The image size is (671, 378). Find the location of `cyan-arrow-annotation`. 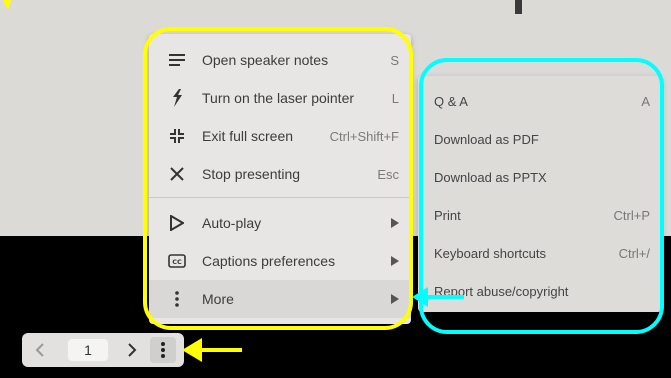

cyan-arrow-annotation is located at coordinates (438, 297).